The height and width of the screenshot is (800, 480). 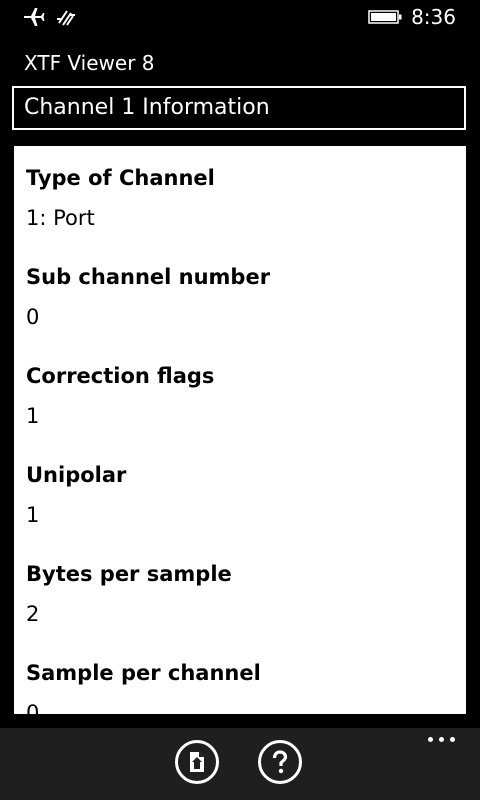 I want to click on field-sub-channel-number: Sub channel number 0, so click(x=148, y=297).